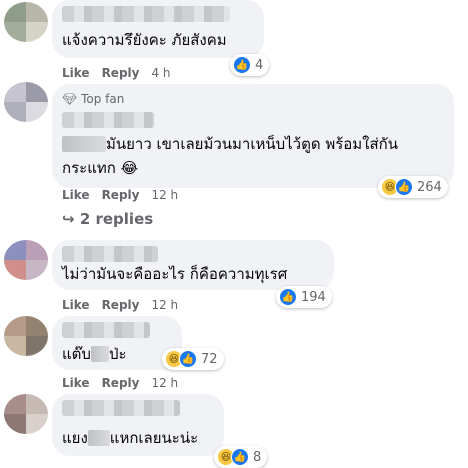  I want to click on timestamp: 4 h, so click(160, 73).